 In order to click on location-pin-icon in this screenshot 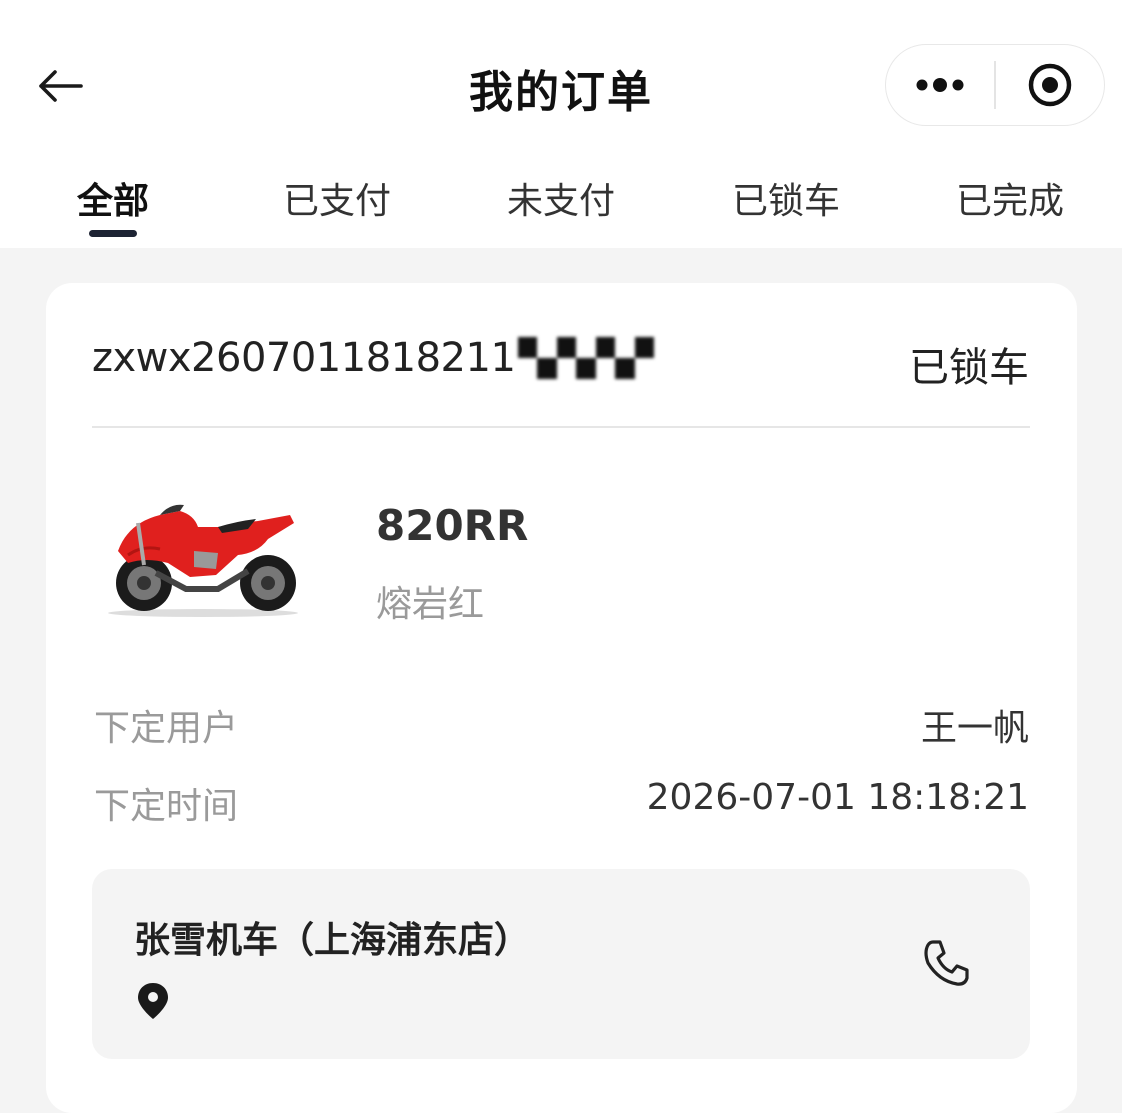, I will do `click(153, 1001)`.